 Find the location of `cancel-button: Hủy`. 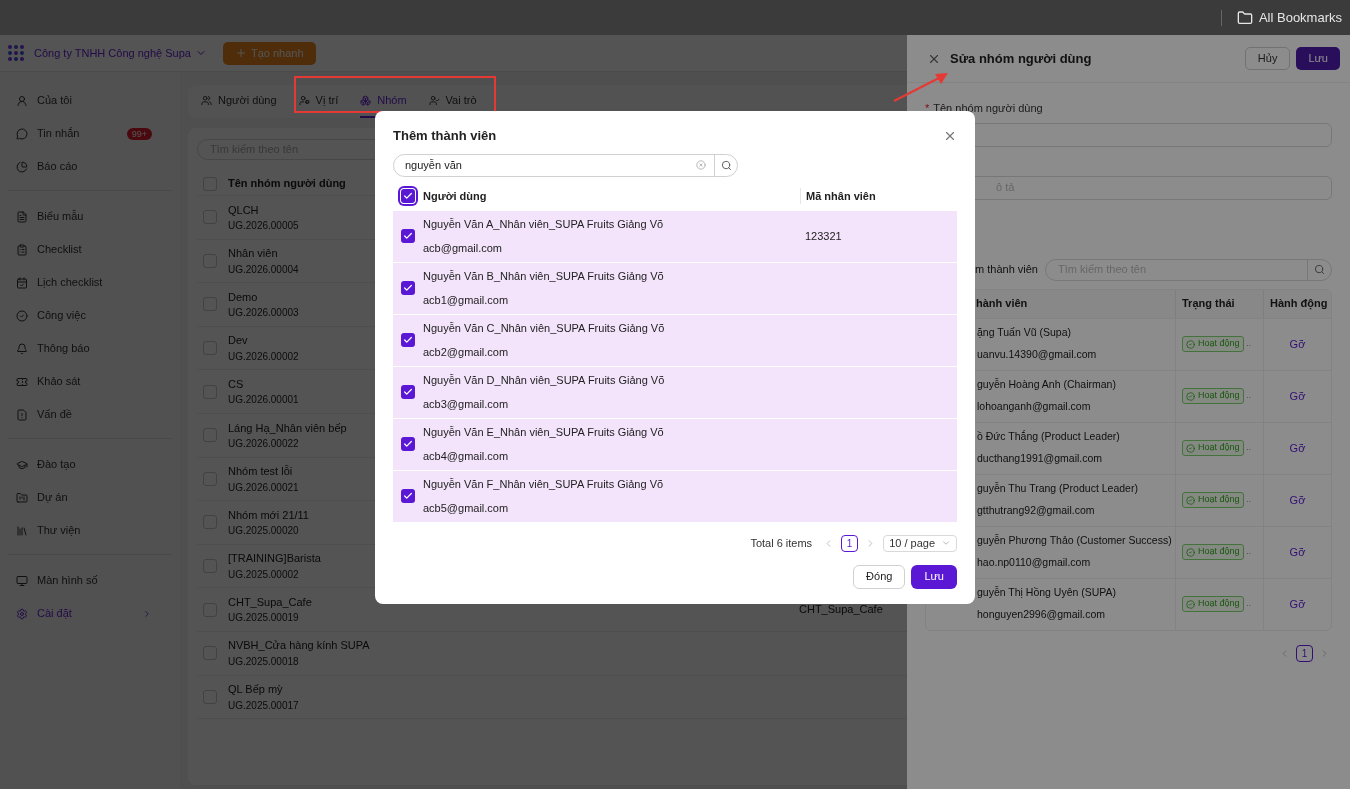

cancel-button: Hủy is located at coordinates (1267, 58).